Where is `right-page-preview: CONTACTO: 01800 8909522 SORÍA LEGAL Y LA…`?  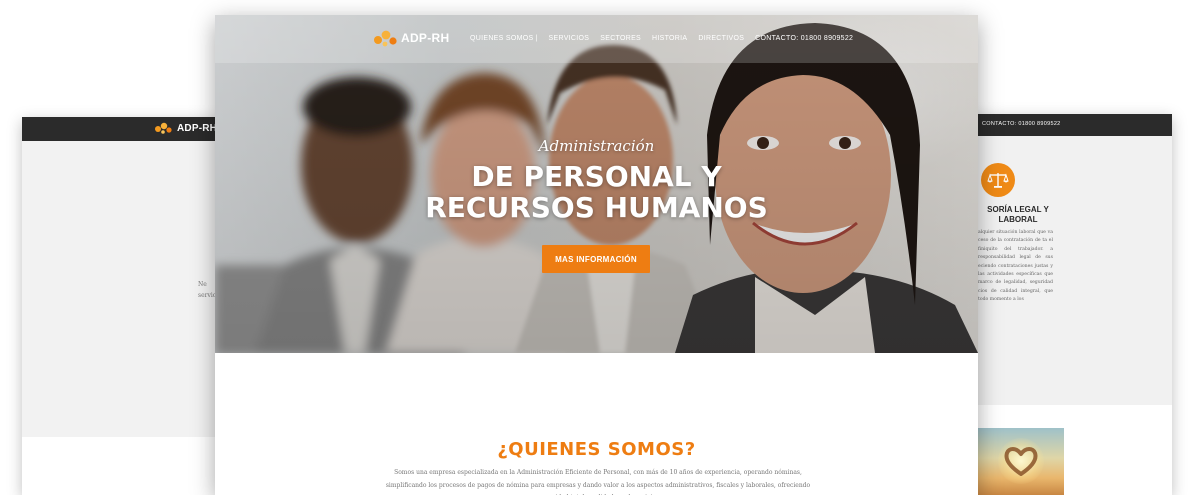
right-page-preview: CONTACTO: 01800 8909522 SORÍA LEGAL Y LA… is located at coordinates (1068, 304).